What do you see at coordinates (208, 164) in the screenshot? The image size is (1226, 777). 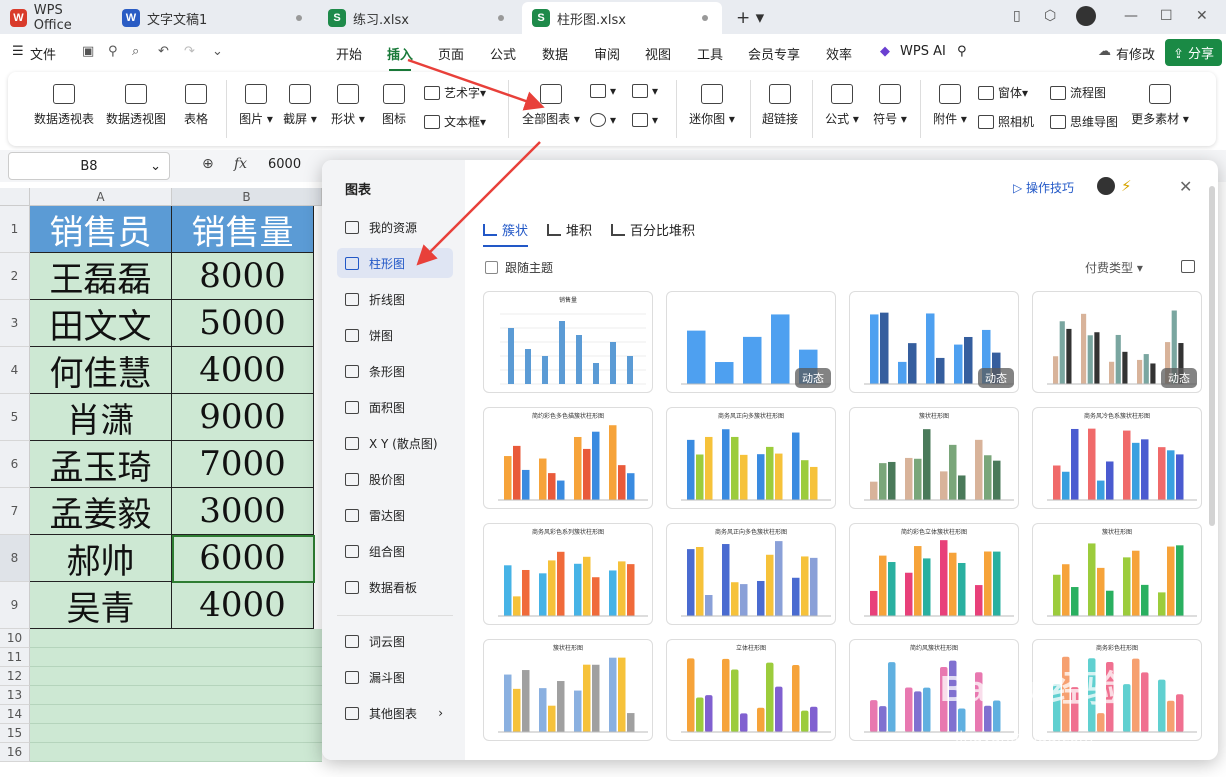 I see `zoom-search-icon: ⊕` at bounding box center [208, 164].